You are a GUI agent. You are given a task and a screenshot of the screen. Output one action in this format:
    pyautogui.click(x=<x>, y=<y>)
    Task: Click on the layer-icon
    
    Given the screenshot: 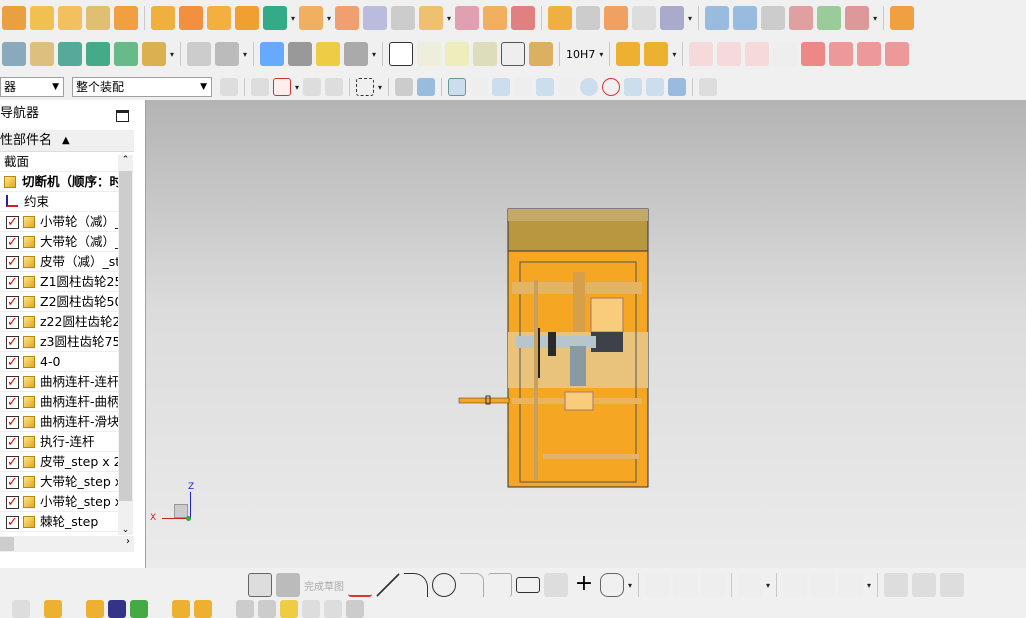 What is the action you would take?
    pyautogui.click(x=14, y=54)
    